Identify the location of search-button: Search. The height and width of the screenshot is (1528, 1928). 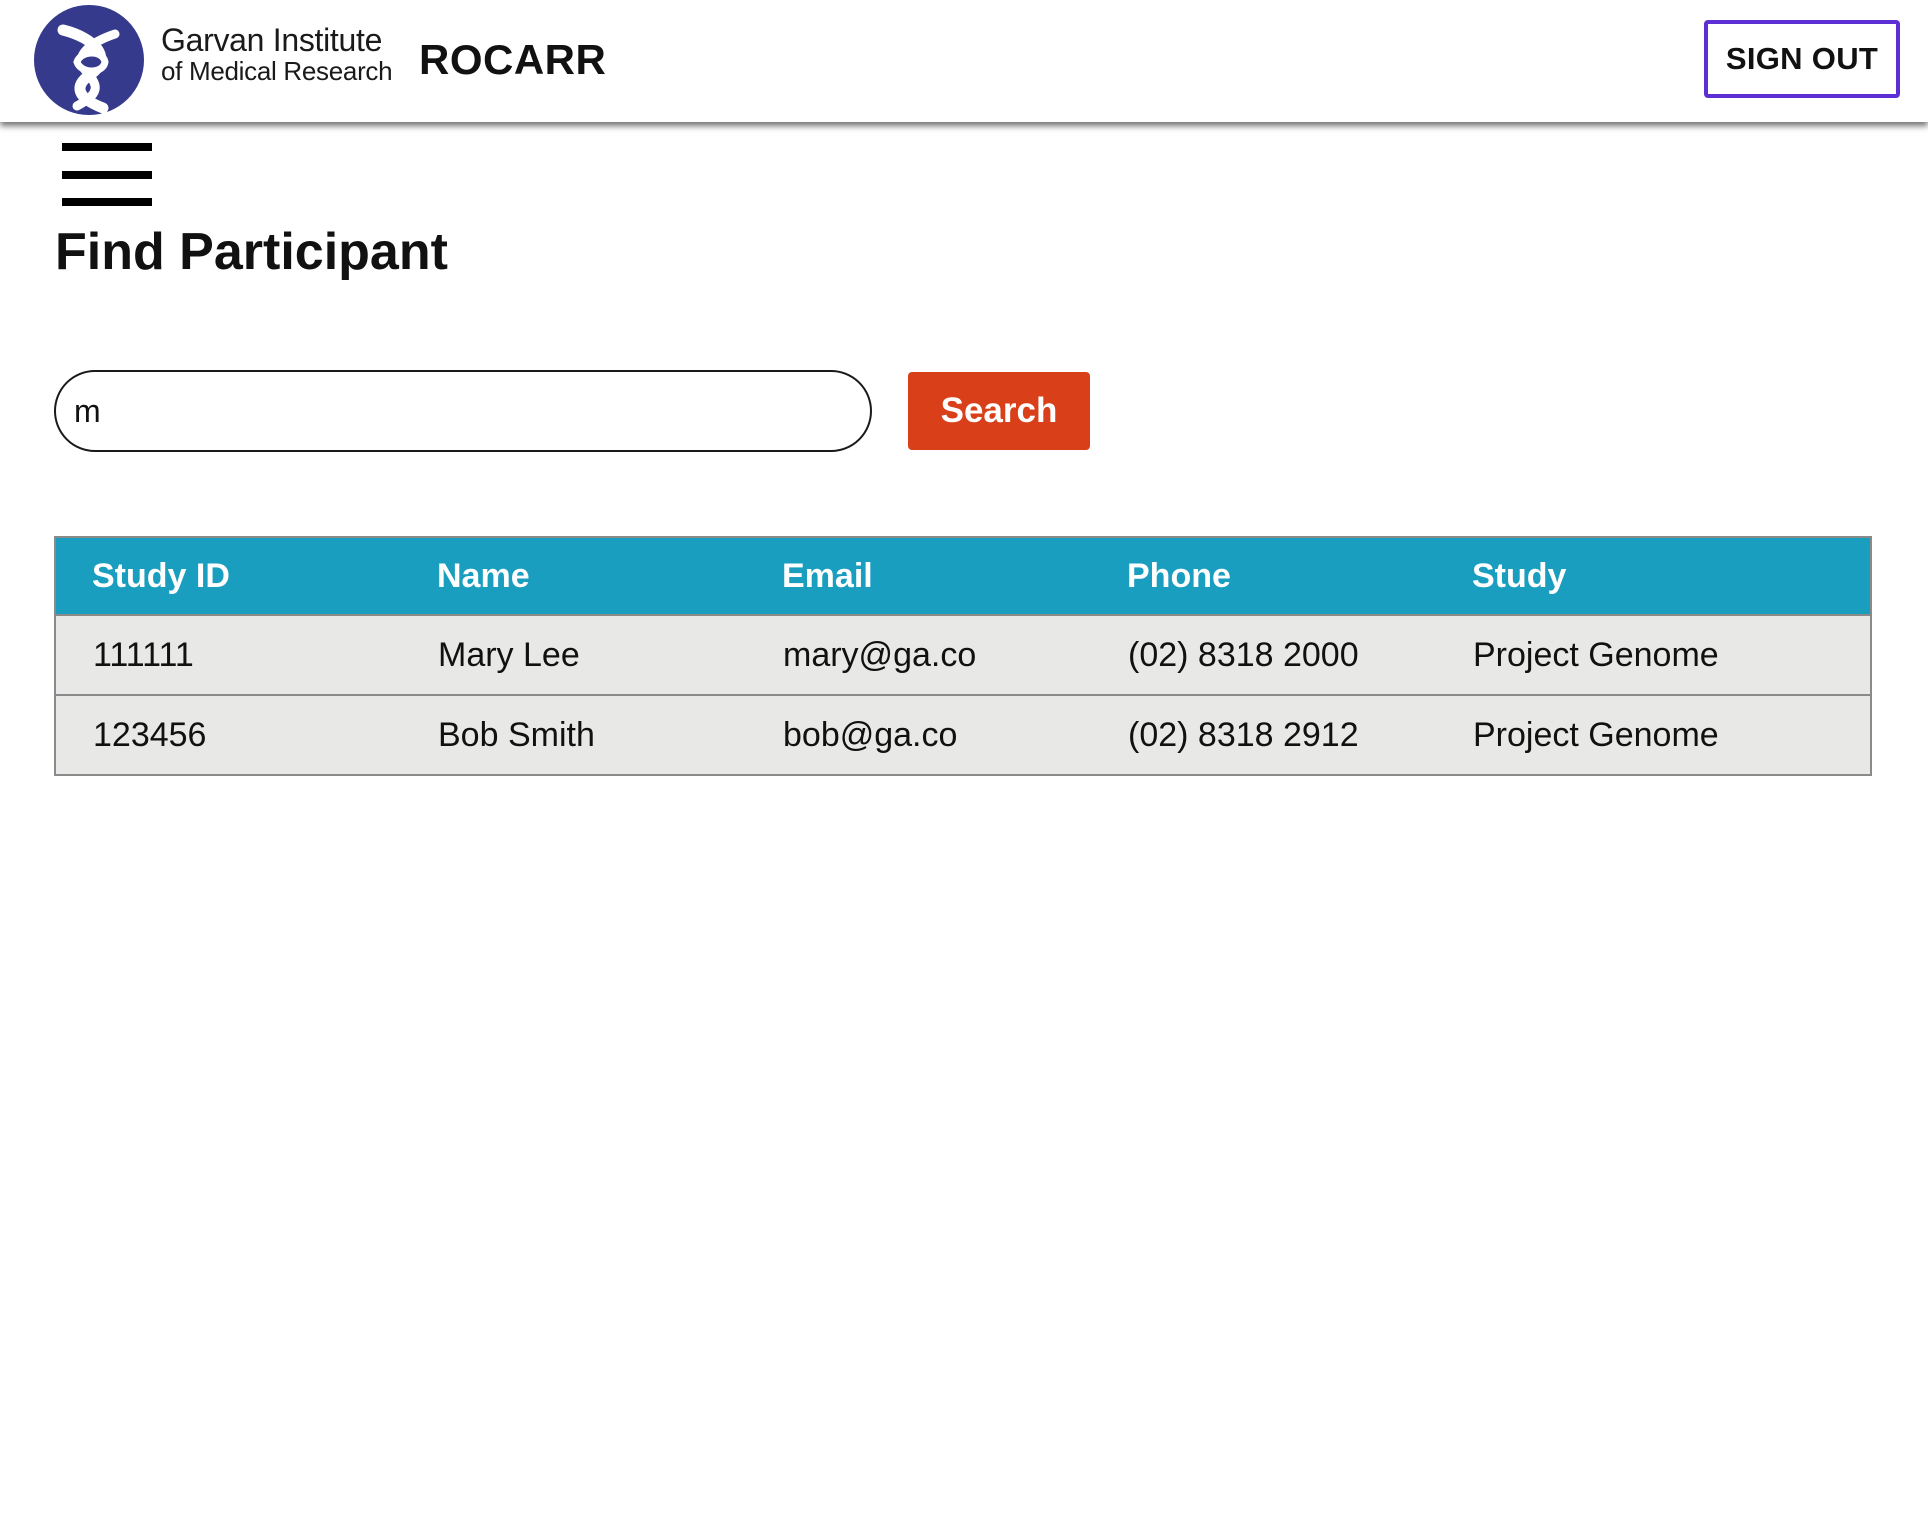
(999, 411).